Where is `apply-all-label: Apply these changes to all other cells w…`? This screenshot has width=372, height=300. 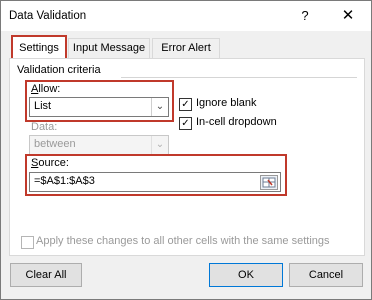 apply-all-label: Apply these changes to all other cells w… is located at coordinates (183, 241).